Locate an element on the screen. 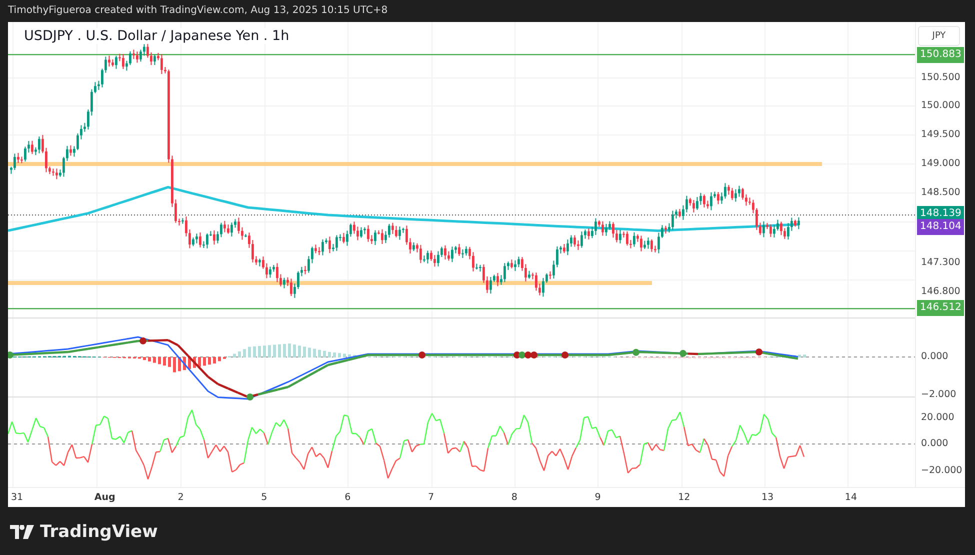 This screenshot has height=555, width=975. logo-text: TradingView is located at coordinates (99, 532).